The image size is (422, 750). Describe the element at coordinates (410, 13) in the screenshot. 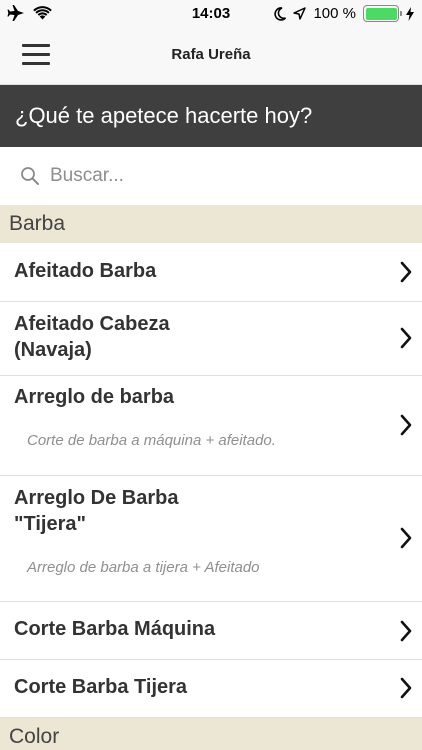

I see `charging-bolt-icon` at that location.